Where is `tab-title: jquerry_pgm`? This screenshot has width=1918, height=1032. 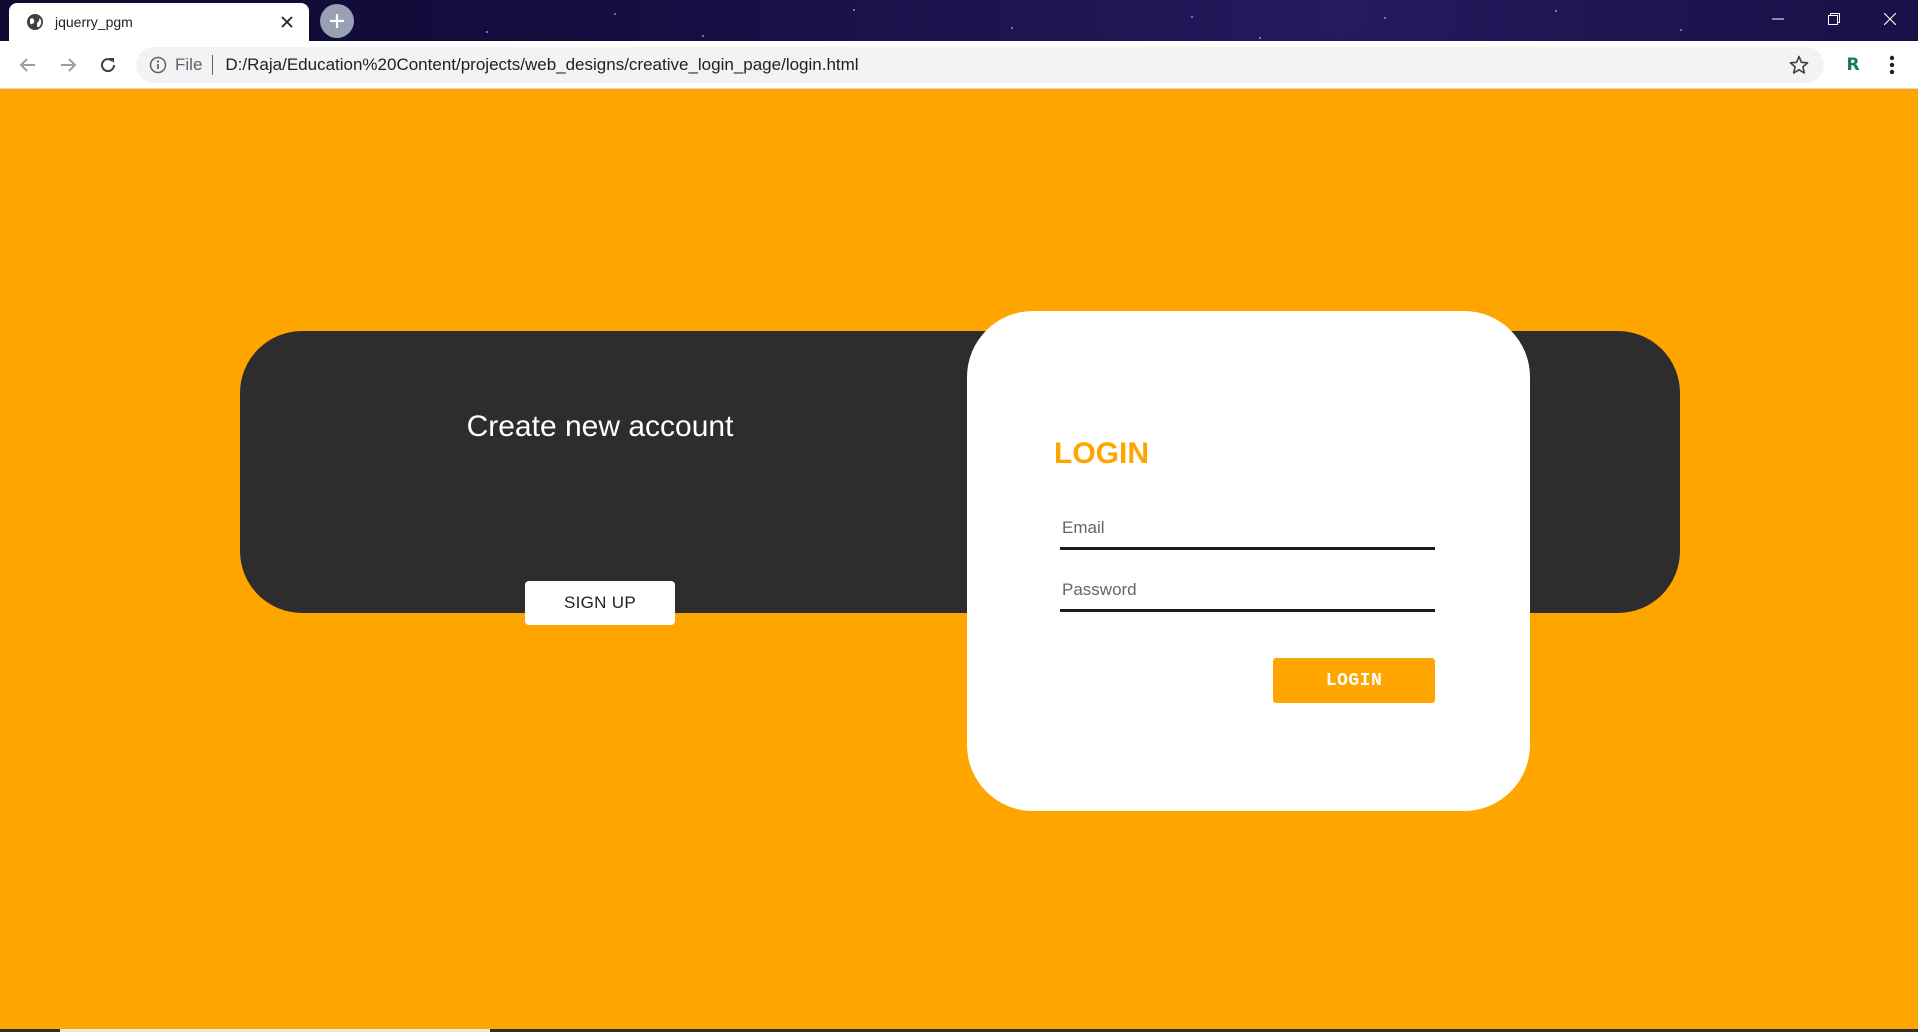
tab-title: jquerry_pgm is located at coordinates (94, 22).